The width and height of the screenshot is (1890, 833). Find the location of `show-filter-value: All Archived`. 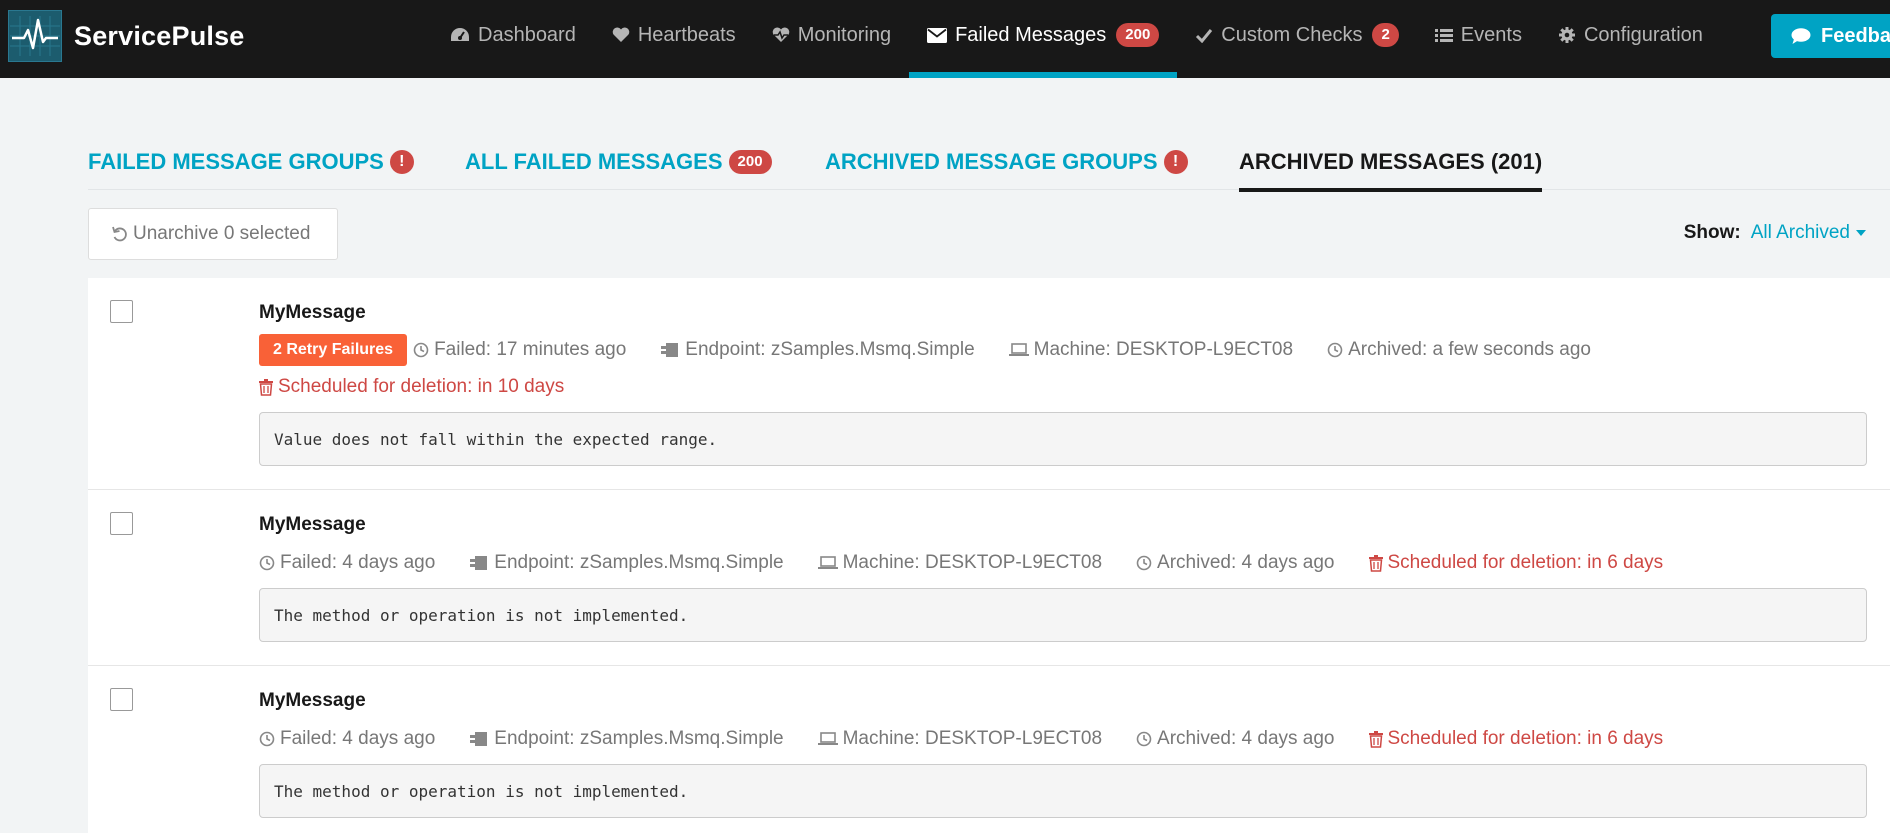

show-filter-value: All Archived is located at coordinates (1800, 232).